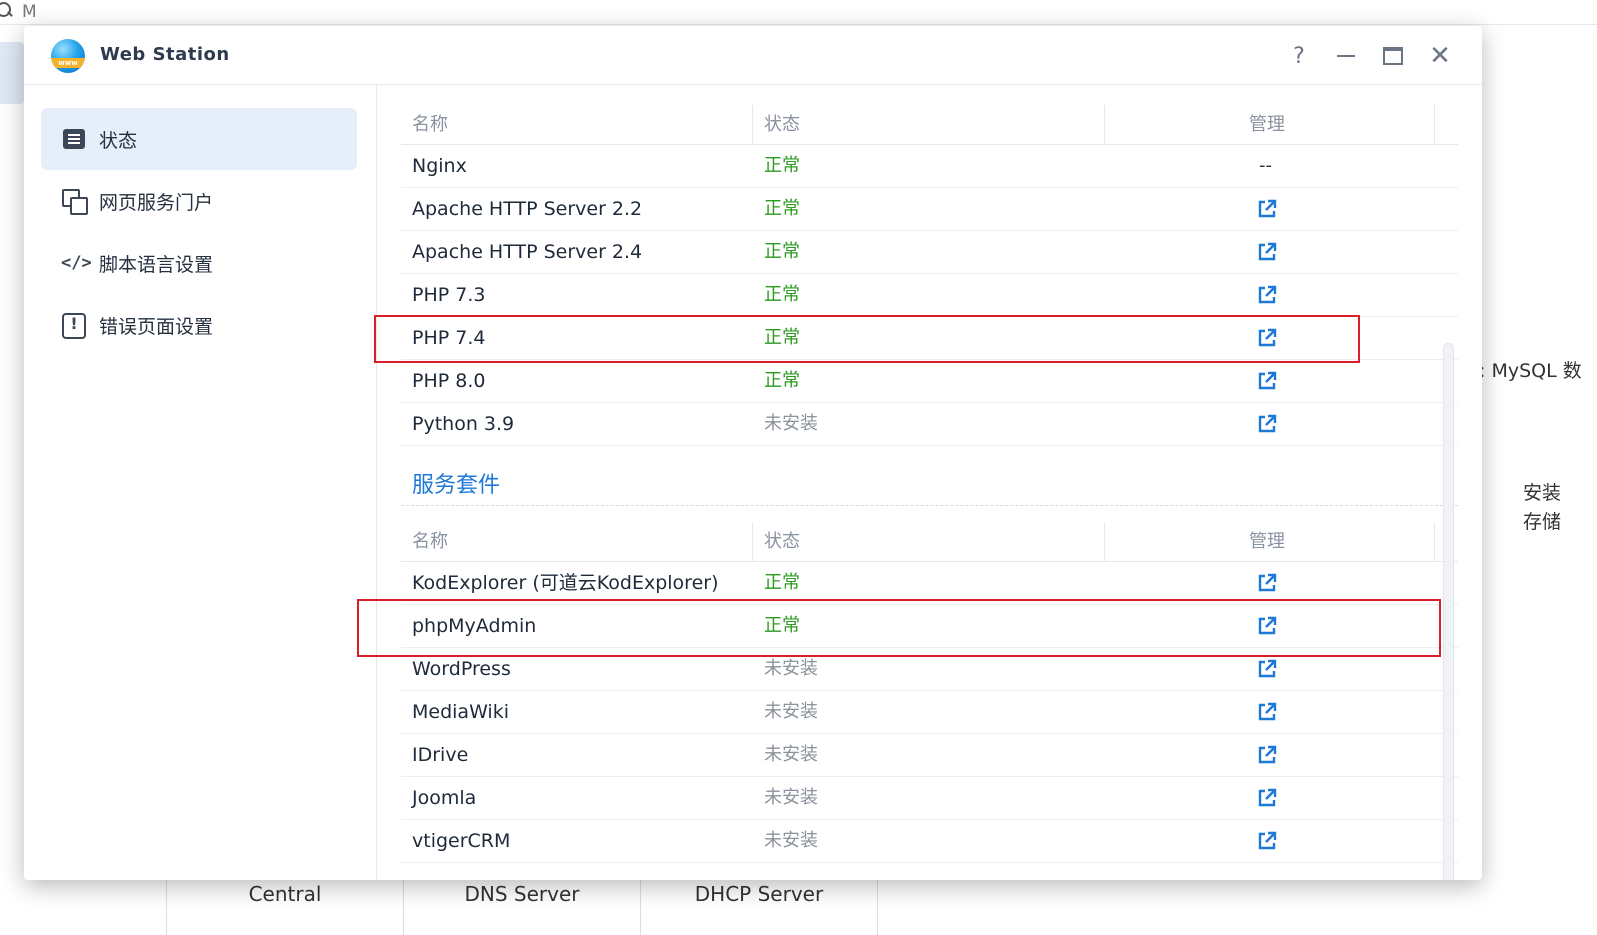 The height and width of the screenshot is (935, 1597). Describe the element at coordinates (753, 55) in the screenshot. I see `title-bar: Web Station ? ✕` at that location.